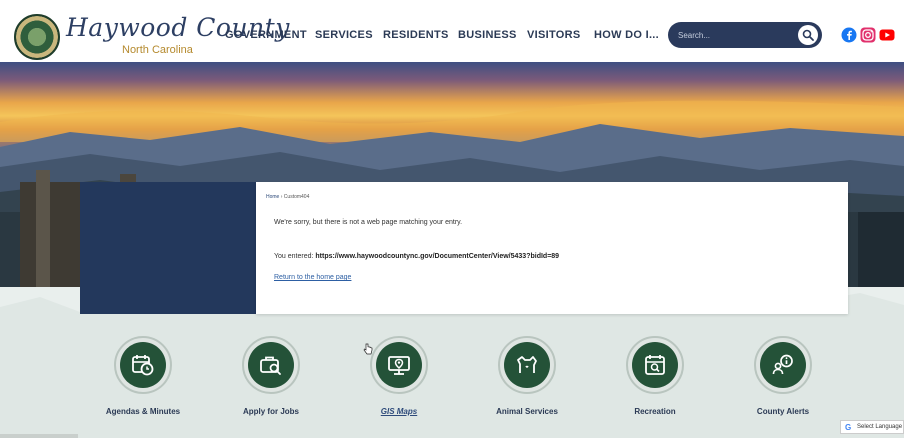 Image resolution: width=904 pixels, height=438 pixels. I want to click on quicklink-recreation: Recreation, so click(655, 381).